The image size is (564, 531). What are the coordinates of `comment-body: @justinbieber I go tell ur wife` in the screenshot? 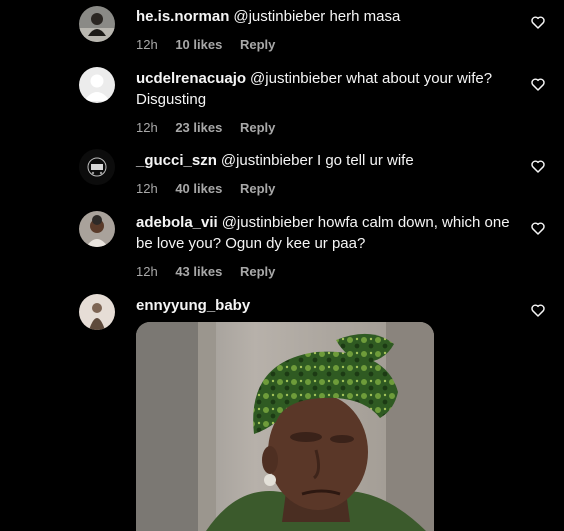 It's located at (317, 160).